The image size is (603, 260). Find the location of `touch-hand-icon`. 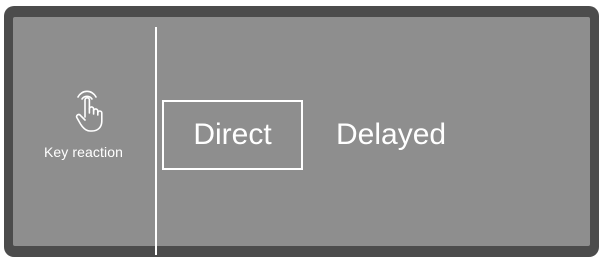

touch-hand-icon is located at coordinates (89, 111).